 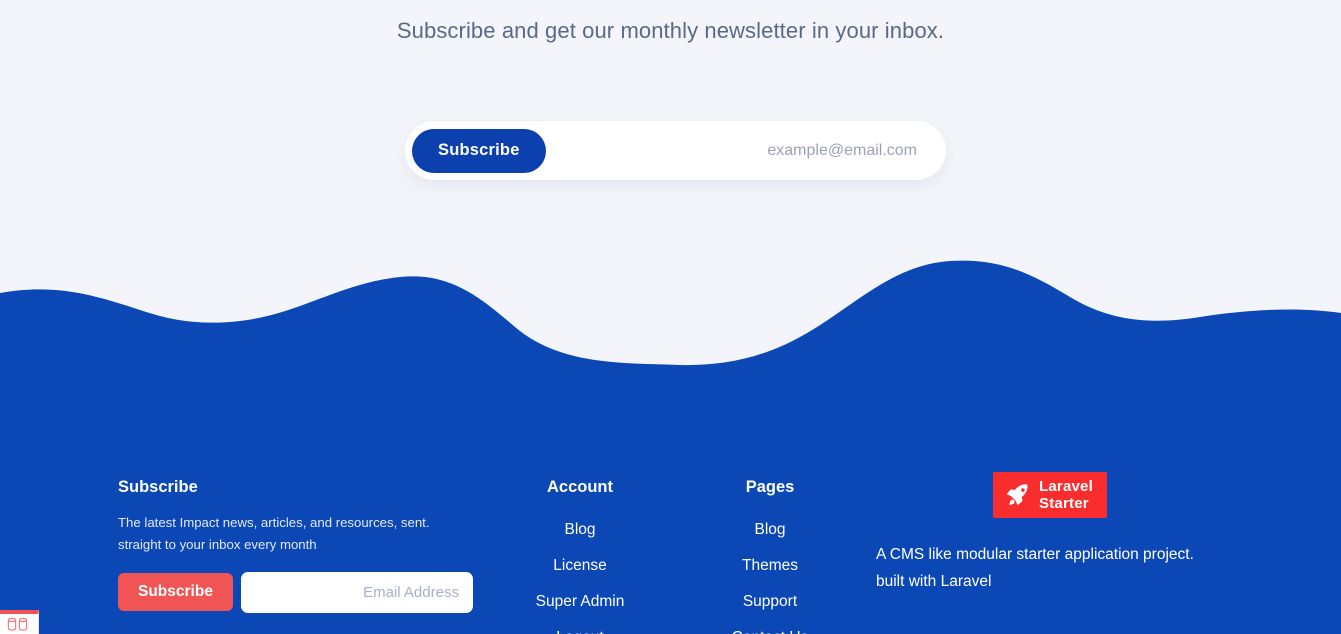 What do you see at coordinates (1064, 503) in the screenshot?
I see `brand-logo-line2: Starter` at bounding box center [1064, 503].